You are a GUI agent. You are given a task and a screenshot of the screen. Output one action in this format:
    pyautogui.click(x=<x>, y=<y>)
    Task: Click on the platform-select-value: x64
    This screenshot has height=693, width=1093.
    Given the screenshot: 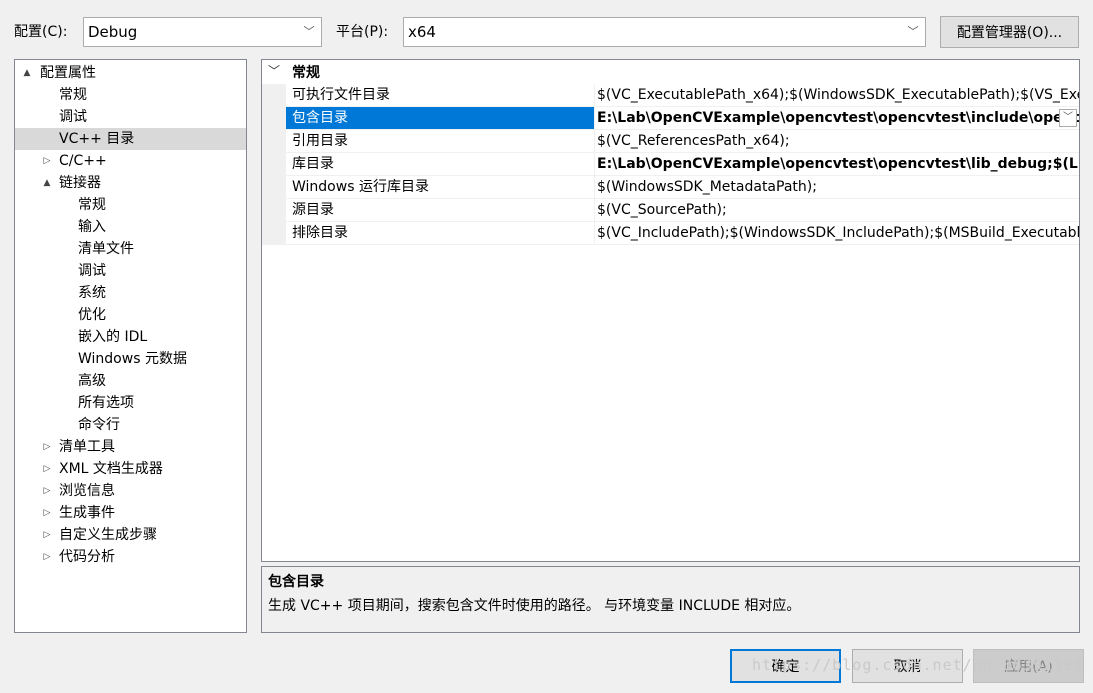 What is the action you would take?
    pyautogui.click(x=422, y=32)
    